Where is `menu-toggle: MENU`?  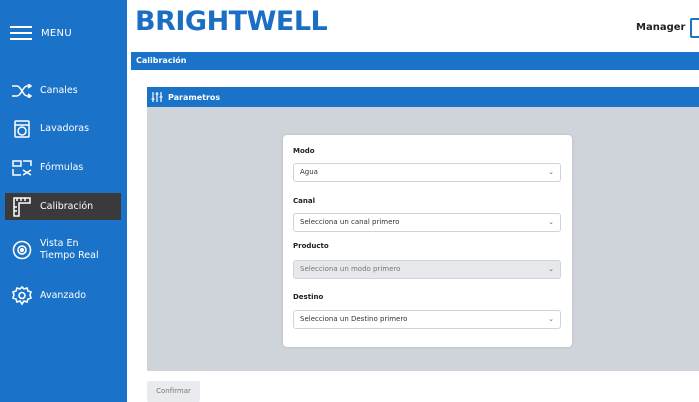
menu-toggle: MENU is located at coordinates (41, 33).